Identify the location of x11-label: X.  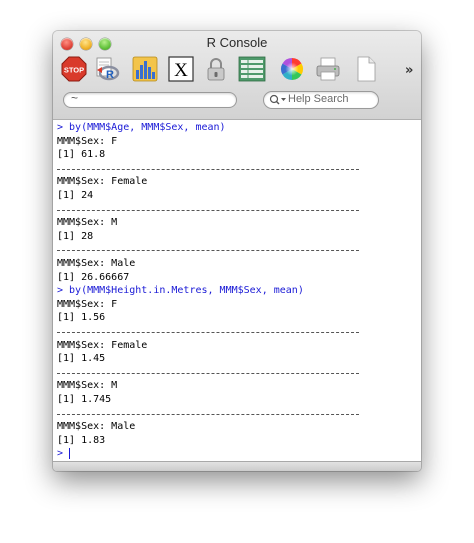
(181, 70).